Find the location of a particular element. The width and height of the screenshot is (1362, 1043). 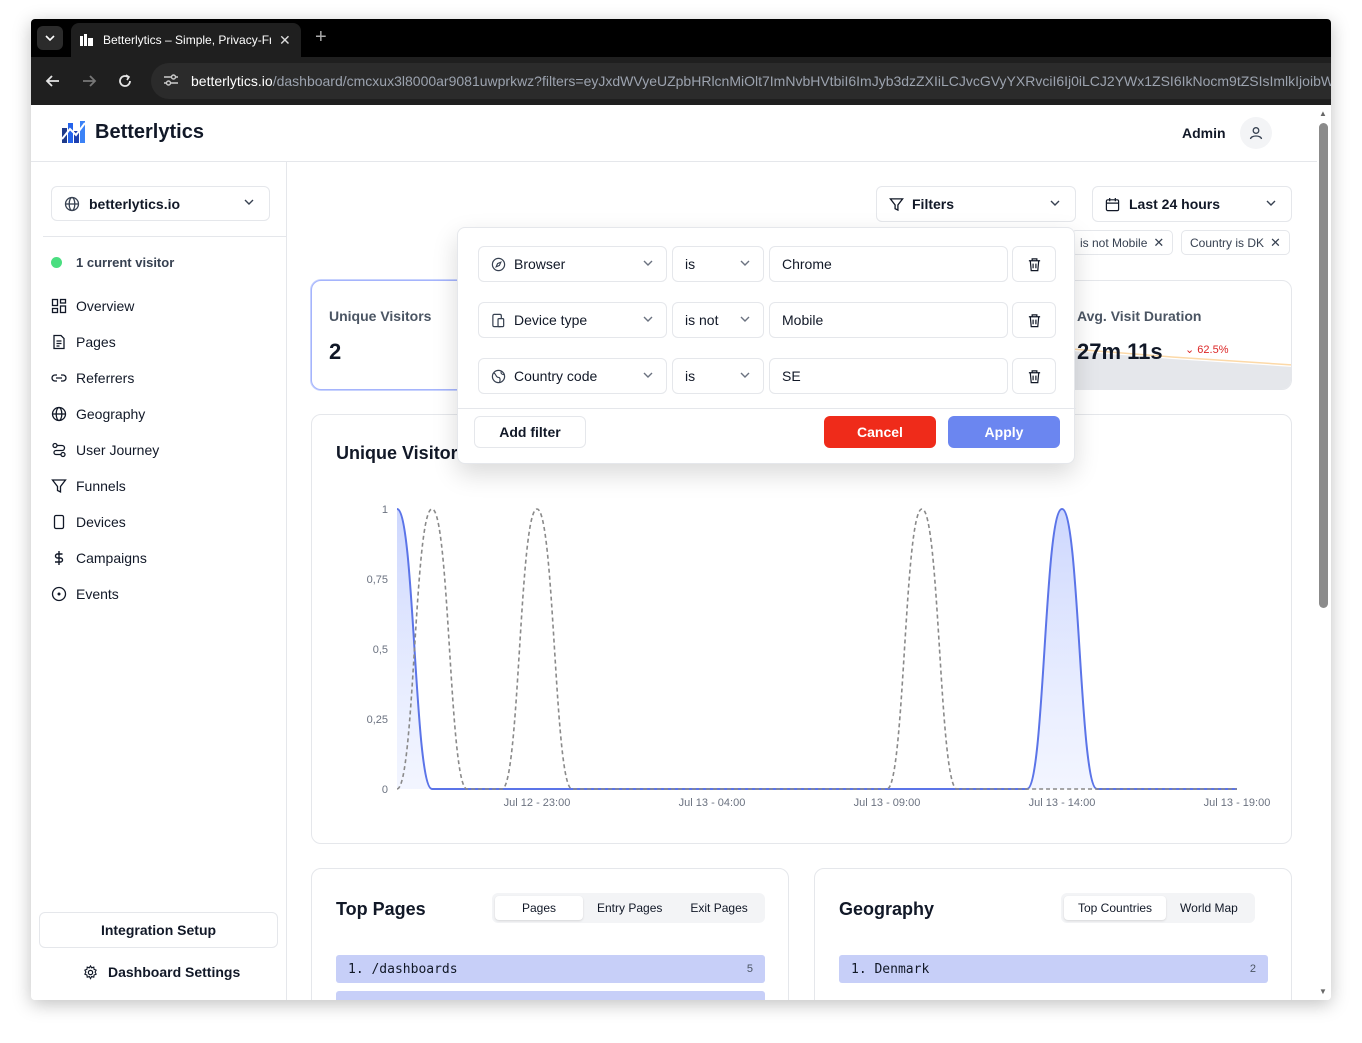

sidebar-item-label: Campaigns is located at coordinates (111, 558).